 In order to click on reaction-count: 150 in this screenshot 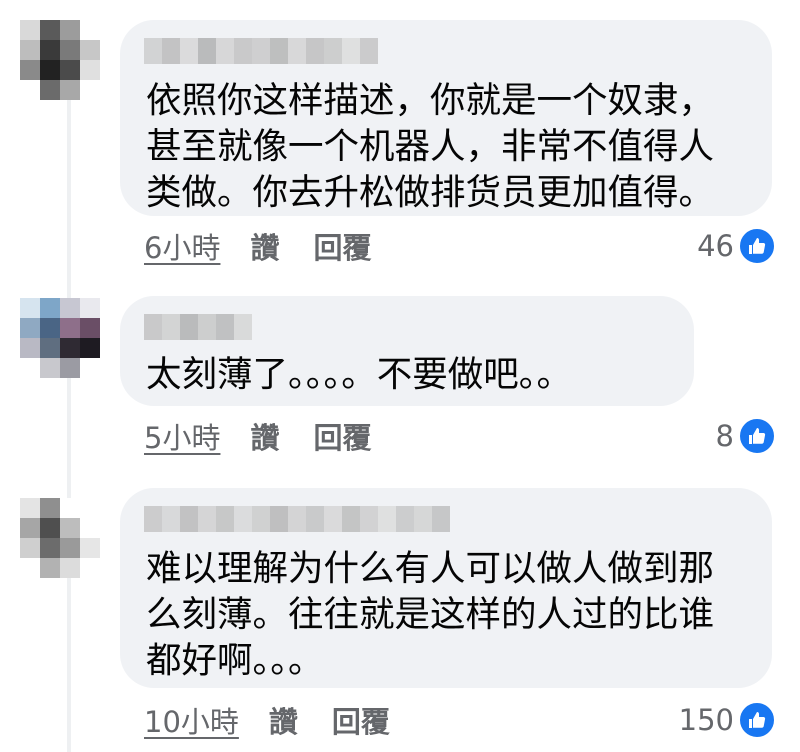, I will do `click(706, 720)`.